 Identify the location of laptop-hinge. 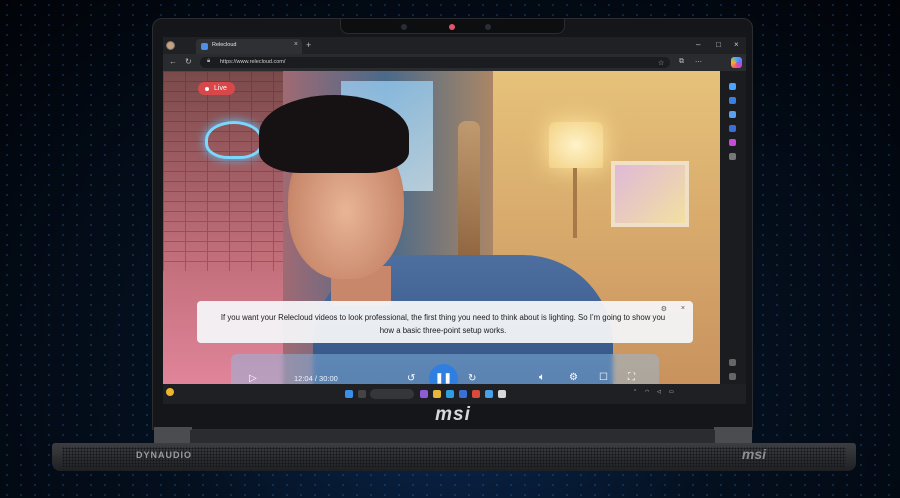
(452, 437).